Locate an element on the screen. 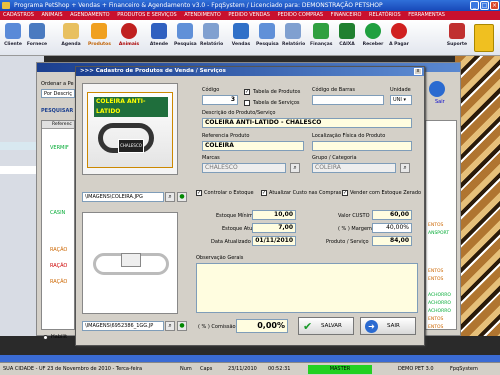 The image size is (500, 375). search-label: PESQUISAR is located at coordinates (57, 111).